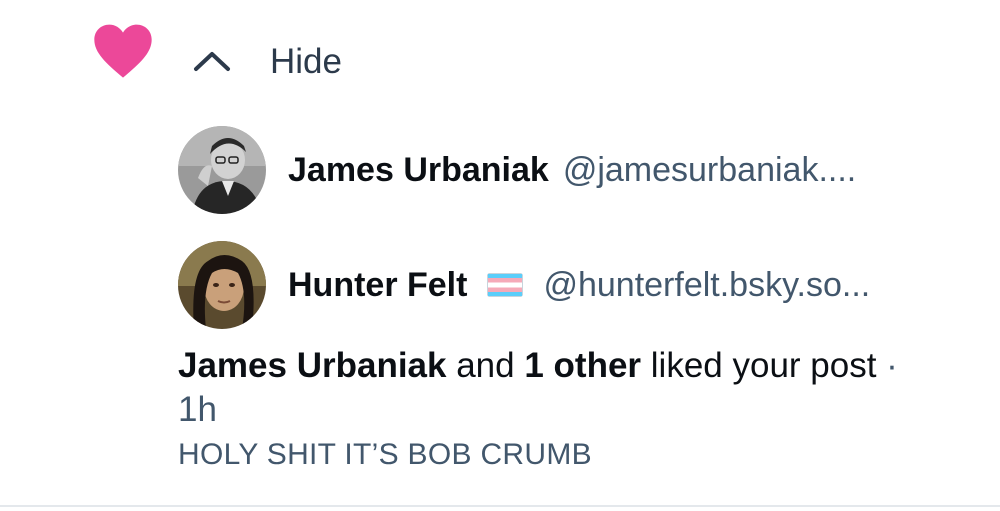 The height and width of the screenshot is (511, 1000). What do you see at coordinates (485, 365) in the screenshot?
I see `summary-connector: and` at bounding box center [485, 365].